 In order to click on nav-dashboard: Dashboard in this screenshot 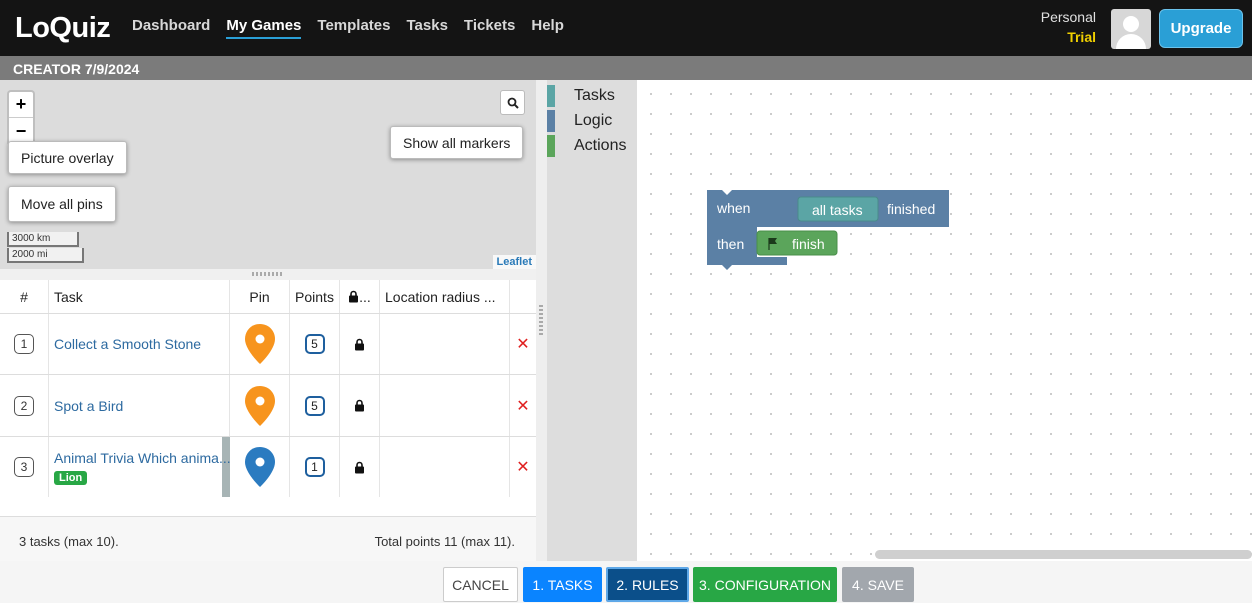, I will do `click(171, 28)`.